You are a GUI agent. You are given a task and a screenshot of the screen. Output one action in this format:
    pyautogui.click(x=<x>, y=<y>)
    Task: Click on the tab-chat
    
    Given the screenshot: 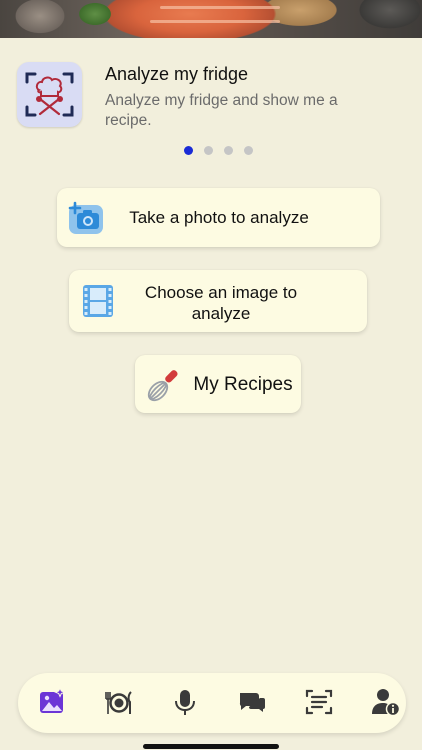 What is the action you would take?
    pyautogui.click(x=252, y=702)
    